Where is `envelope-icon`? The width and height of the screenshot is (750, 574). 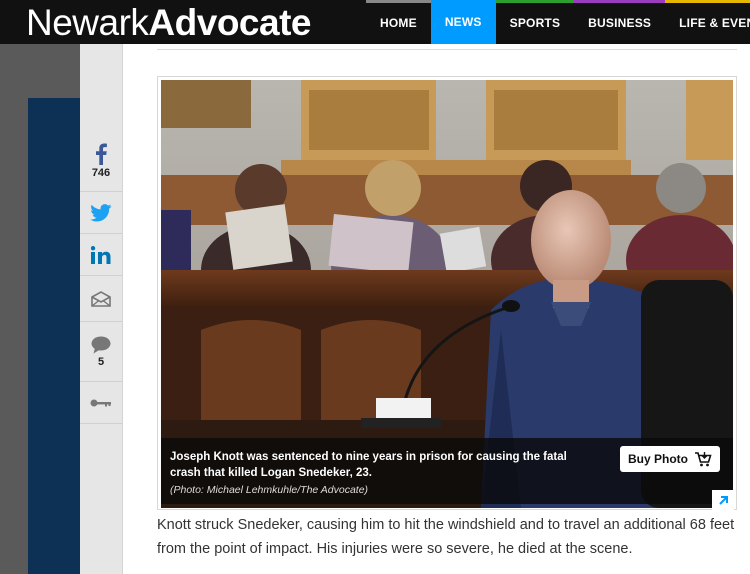
envelope-icon is located at coordinates (101, 298).